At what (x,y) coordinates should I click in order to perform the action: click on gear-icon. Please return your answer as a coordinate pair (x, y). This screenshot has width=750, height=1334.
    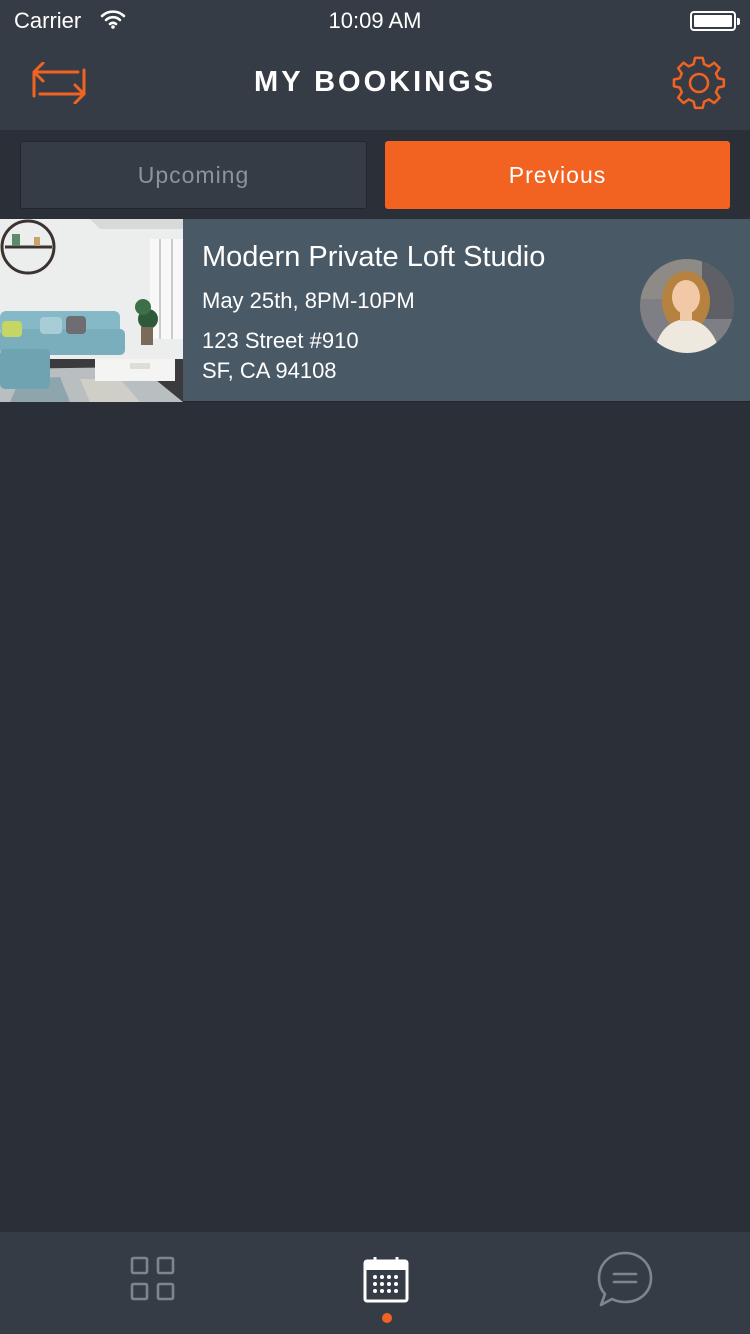
    Looking at the image, I should click on (699, 83).